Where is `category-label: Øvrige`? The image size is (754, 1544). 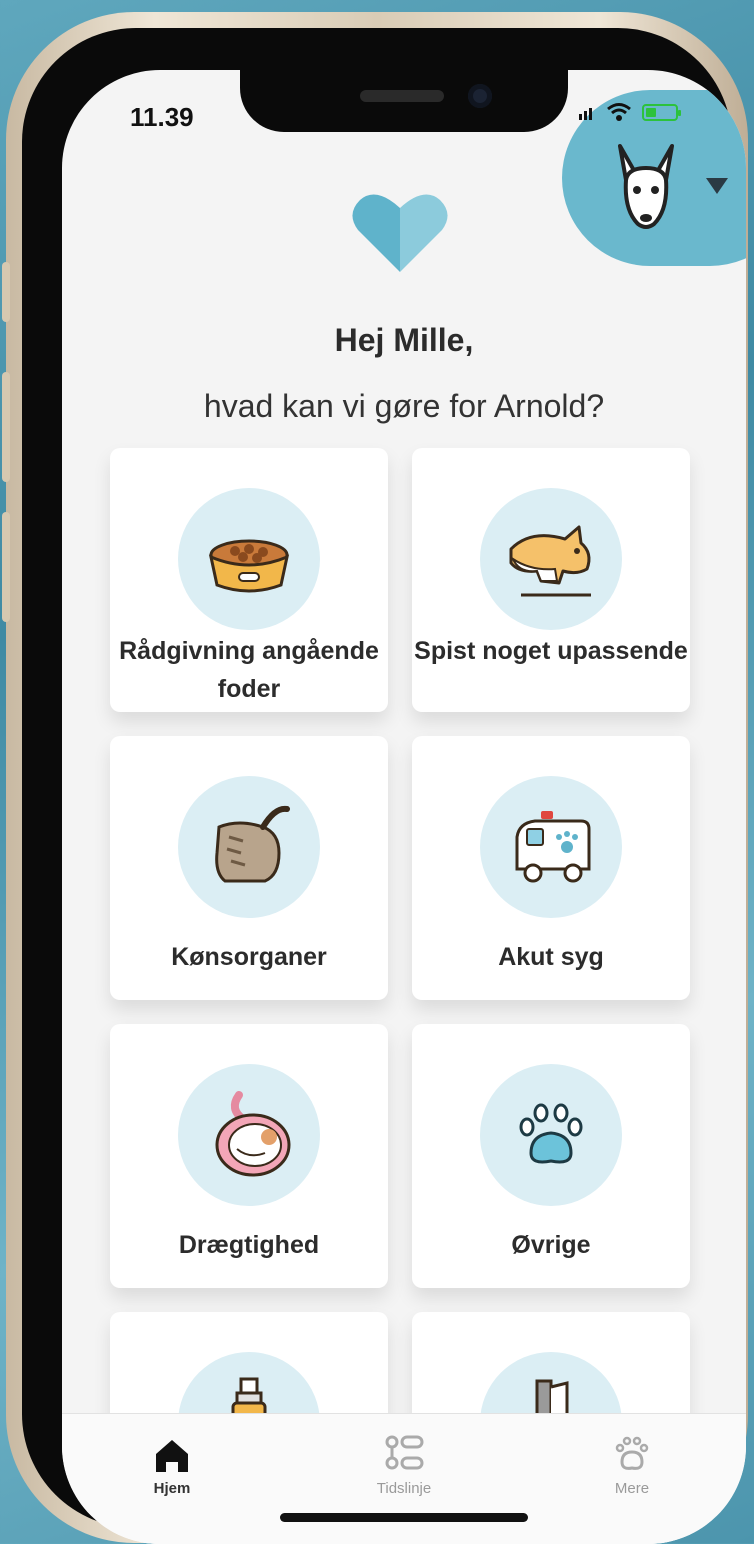
category-label: Øvrige is located at coordinates (551, 1245).